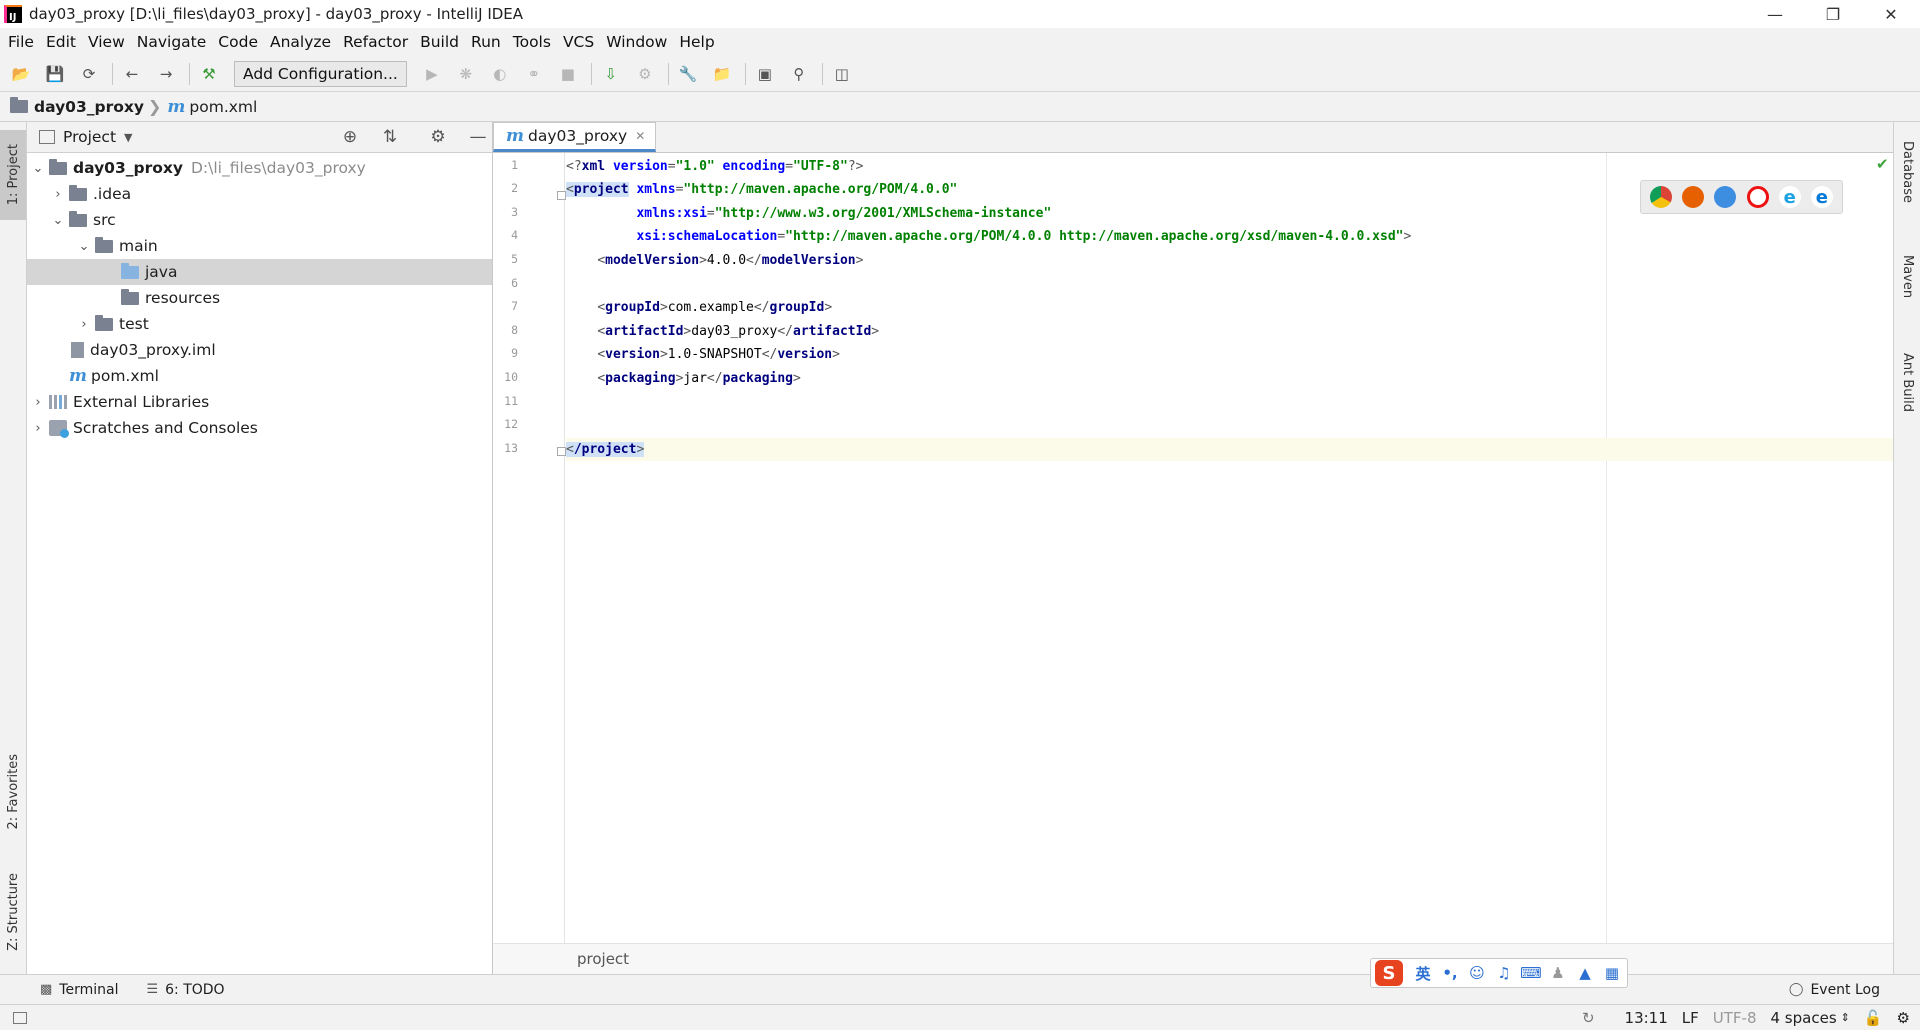  What do you see at coordinates (209, 74) in the screenshot?
I see `build-hammer-icon: ⚒` at bounding box center [209, 74].